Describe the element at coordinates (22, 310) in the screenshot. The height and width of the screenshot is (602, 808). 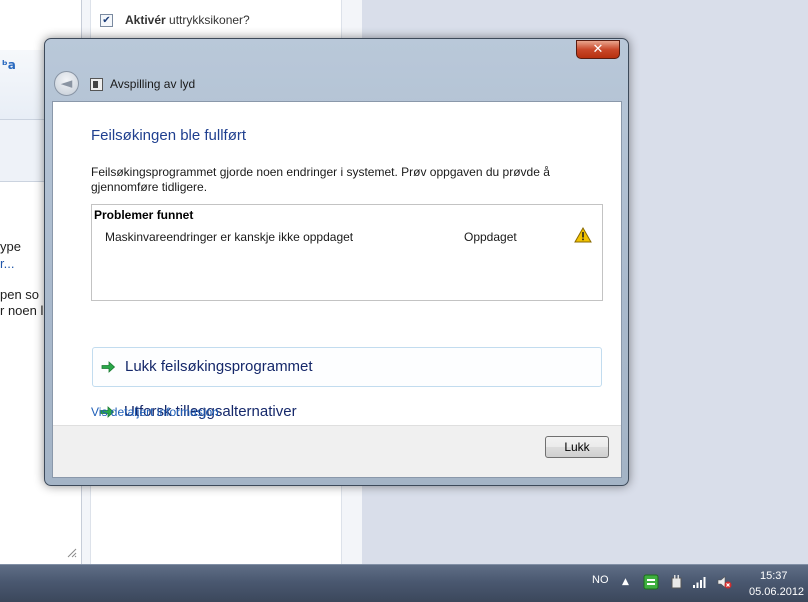
I see `background-text-line: r noen l` at that location.